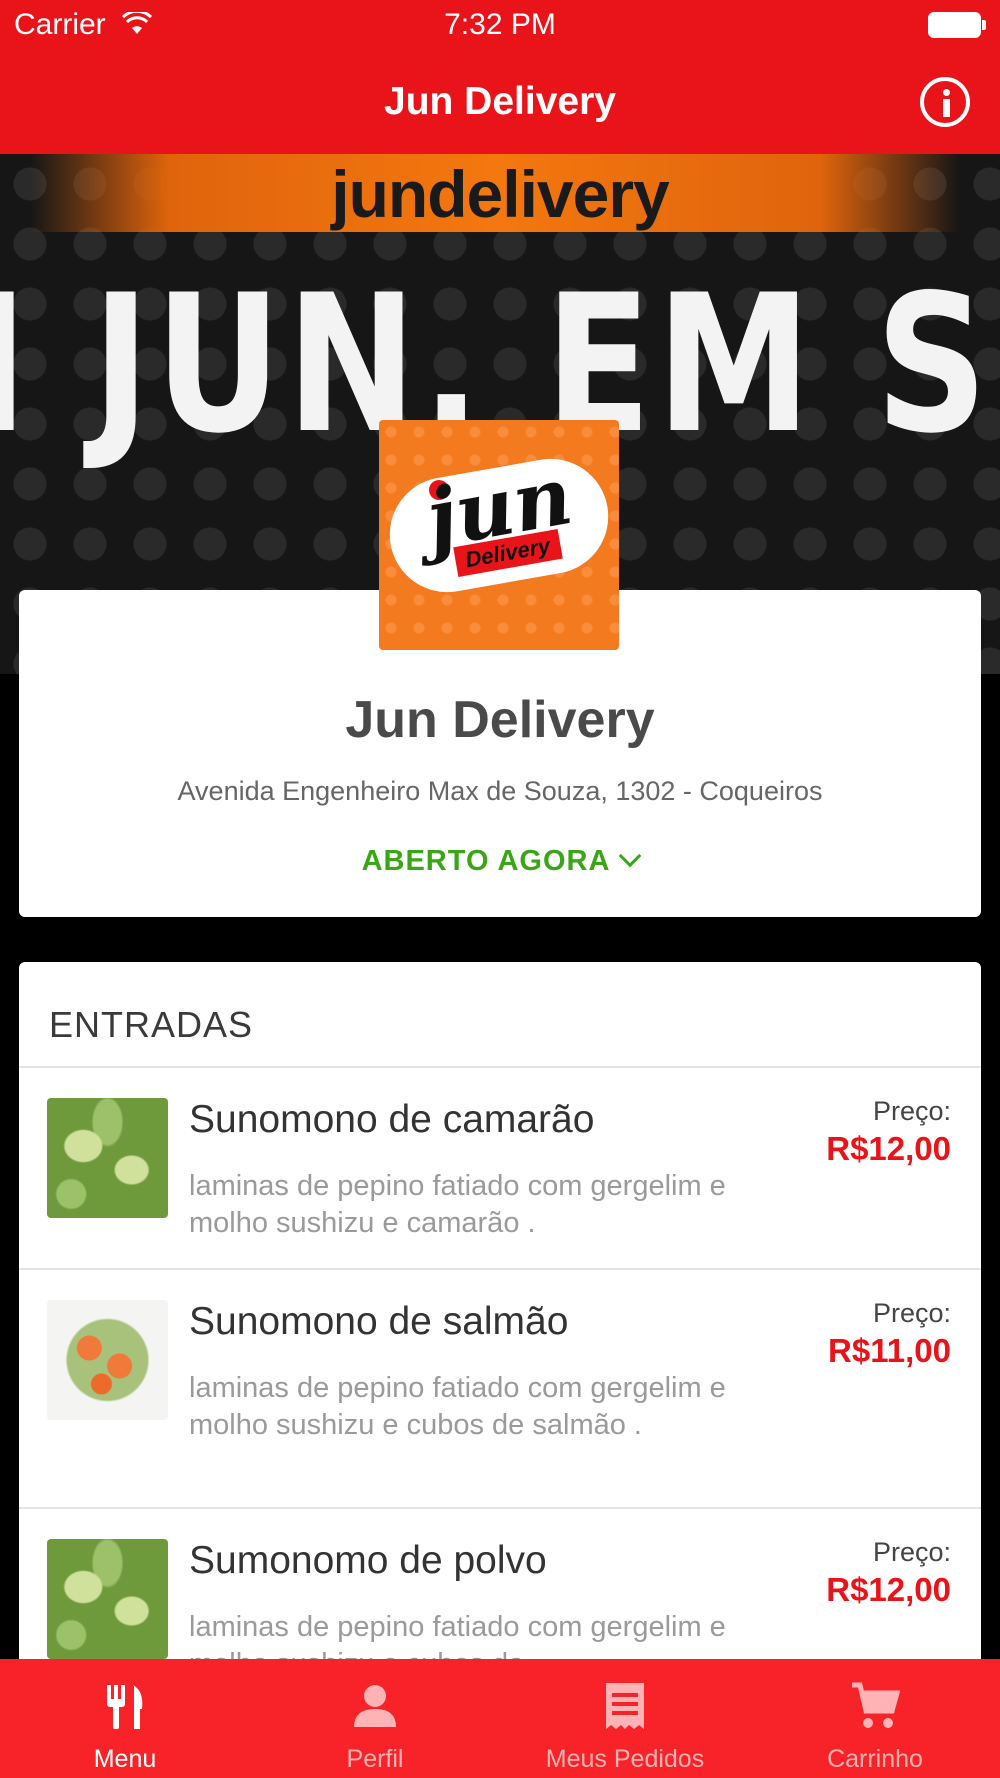 The image size is (1000, 1778). I want to click on restaurant-logo: jun Delivery, so click(499, 535).